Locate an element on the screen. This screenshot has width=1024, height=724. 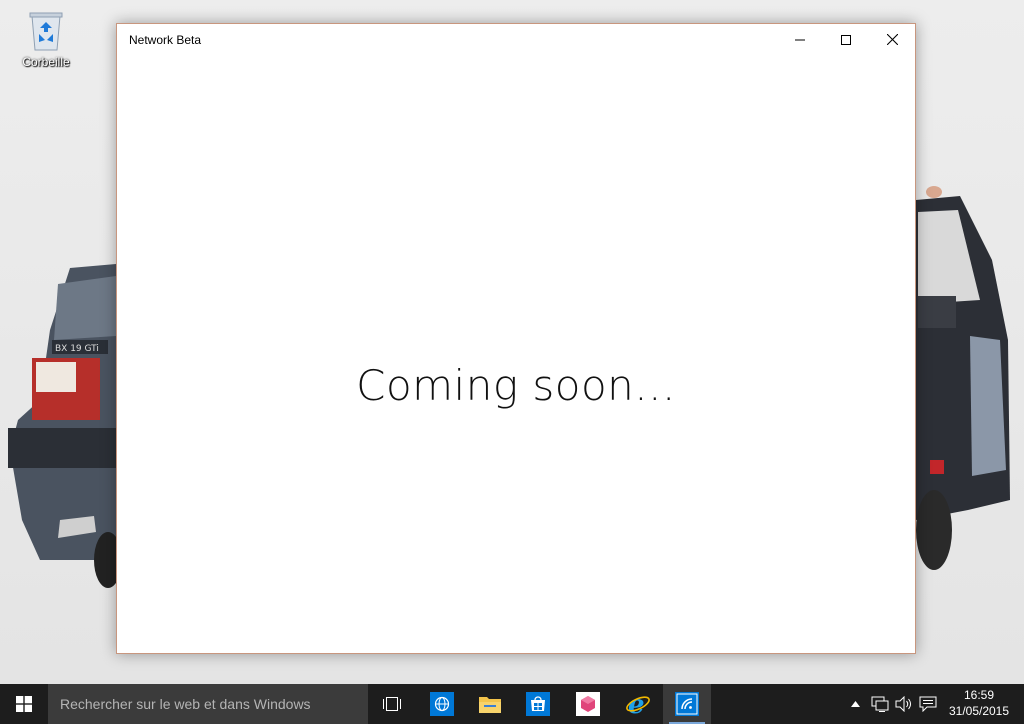
show-hidden-icons-button is located at coordinates (855, 704).